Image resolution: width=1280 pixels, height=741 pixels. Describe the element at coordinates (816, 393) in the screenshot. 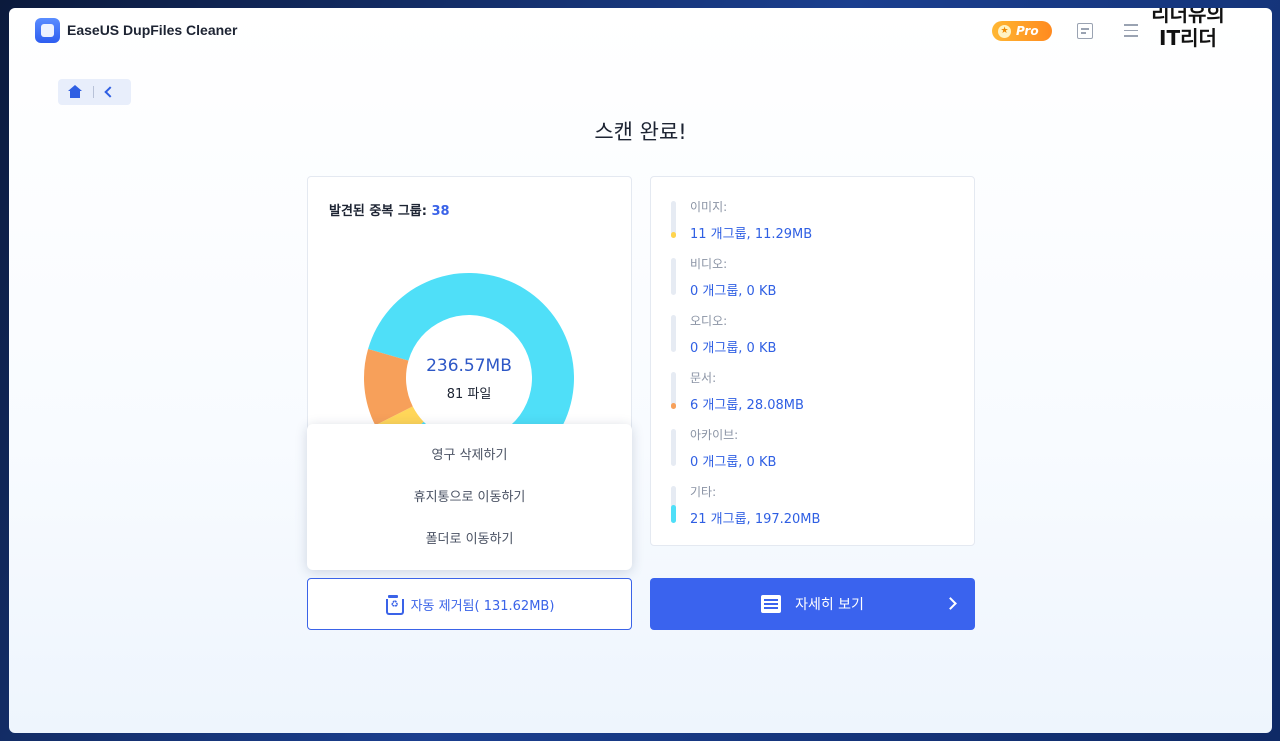

I see `category-item-document: 문서: 6 개그룹, 28.08MB` at that location.